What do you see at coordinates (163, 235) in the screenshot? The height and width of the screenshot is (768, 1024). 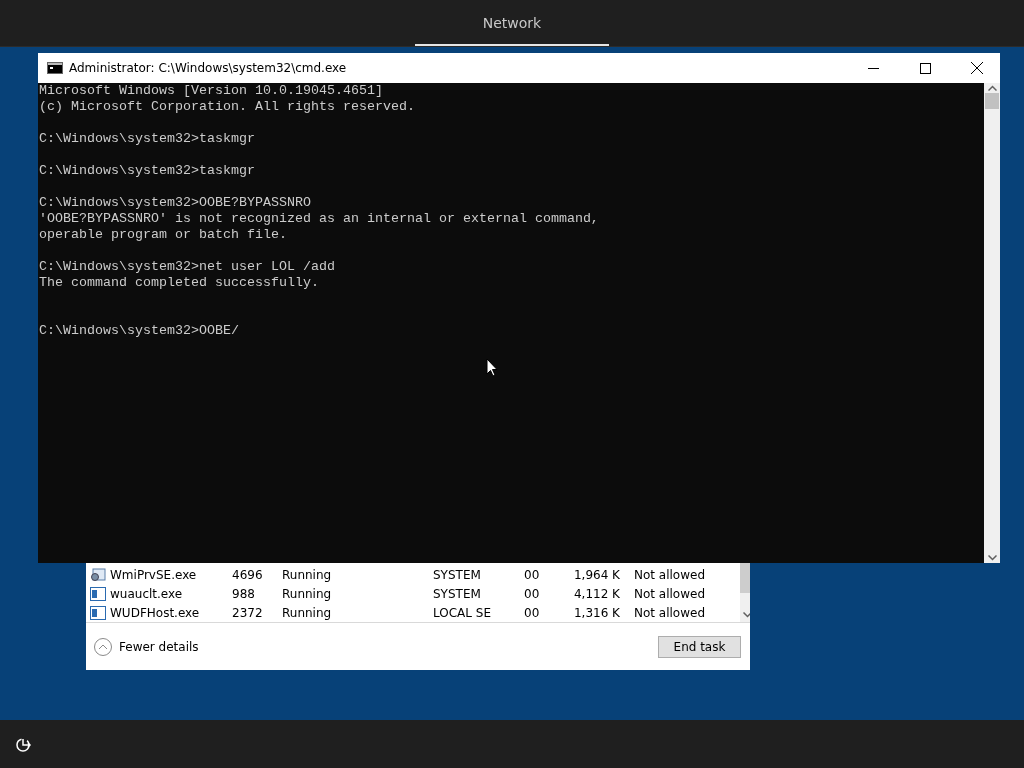 I see `console-line: operable program or batch file.` at bounding box center [163, 235].